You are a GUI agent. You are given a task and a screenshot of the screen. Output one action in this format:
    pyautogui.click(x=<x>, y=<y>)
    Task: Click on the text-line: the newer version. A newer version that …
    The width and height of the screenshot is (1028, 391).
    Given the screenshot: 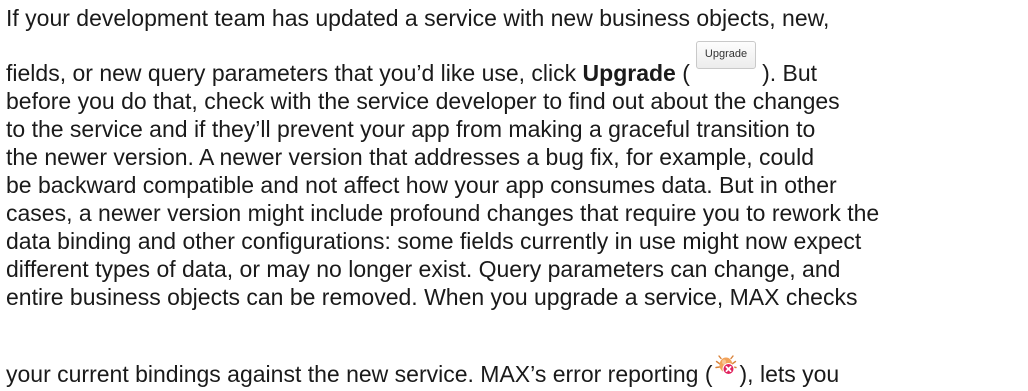 What is the action you would take?
    pyautogui.click(x=410, y=157)
    